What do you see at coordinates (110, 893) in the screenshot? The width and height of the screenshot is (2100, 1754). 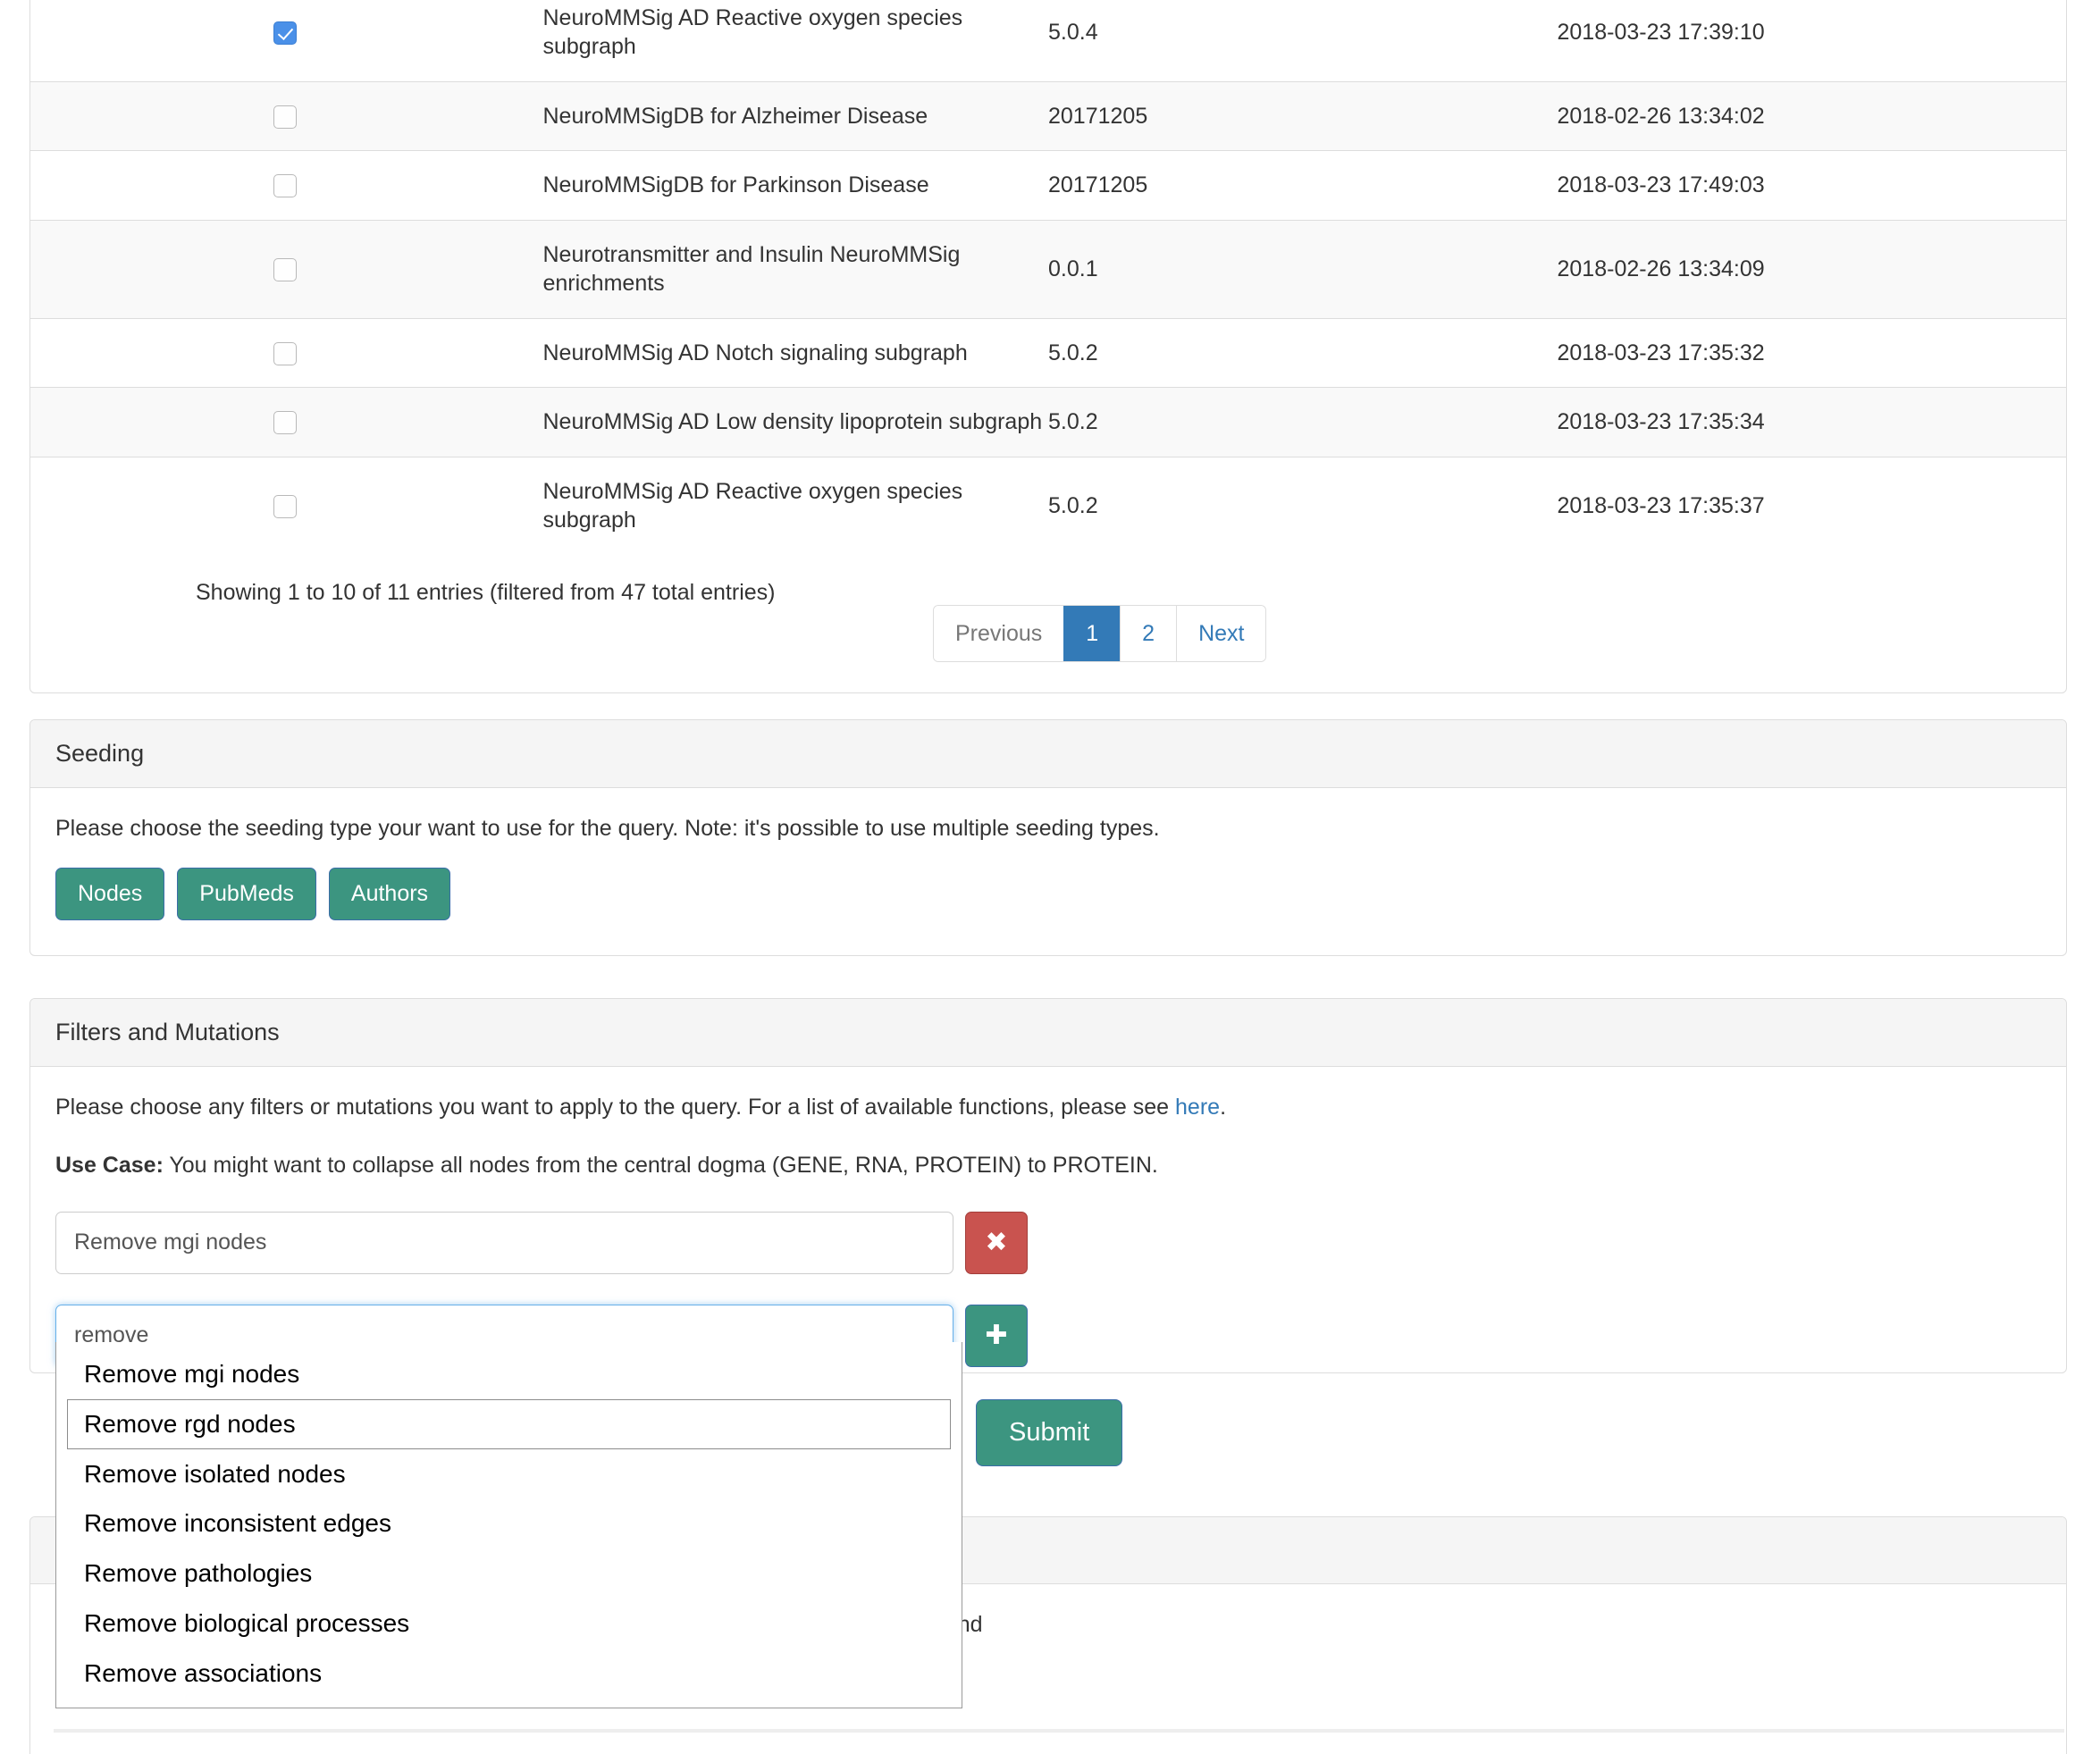 I see `seeding-nodes-button: Nodes` at bounding box center [110, 893].